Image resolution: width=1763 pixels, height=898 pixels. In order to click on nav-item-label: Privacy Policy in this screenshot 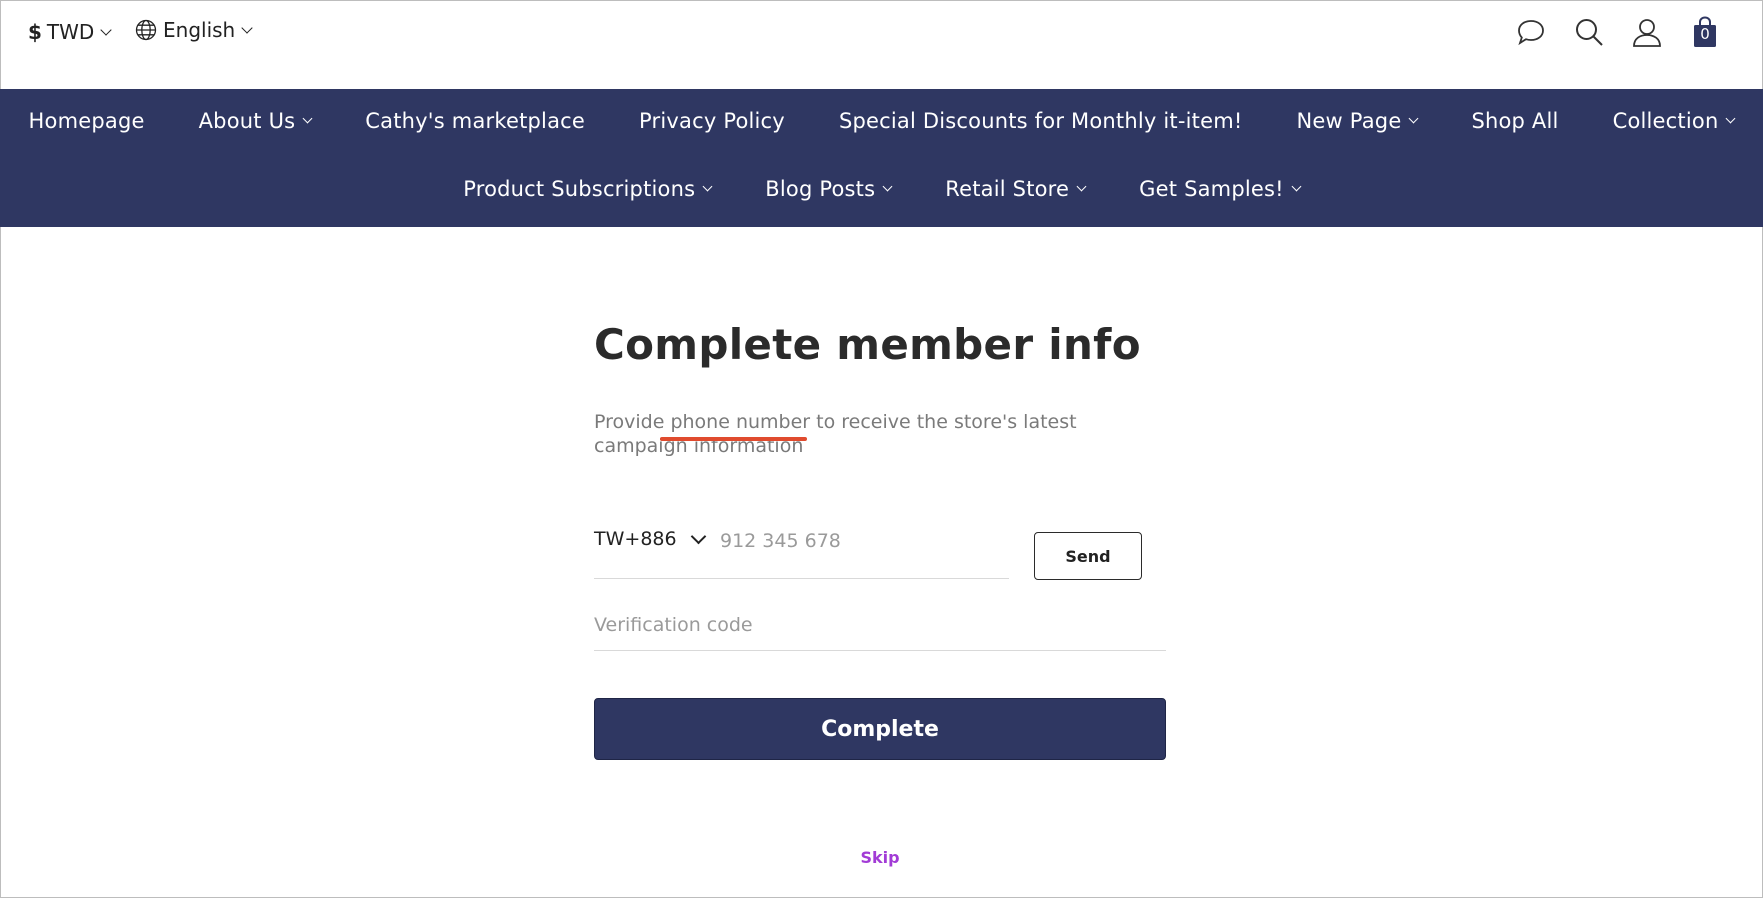, I will do `click(712, 121)`.